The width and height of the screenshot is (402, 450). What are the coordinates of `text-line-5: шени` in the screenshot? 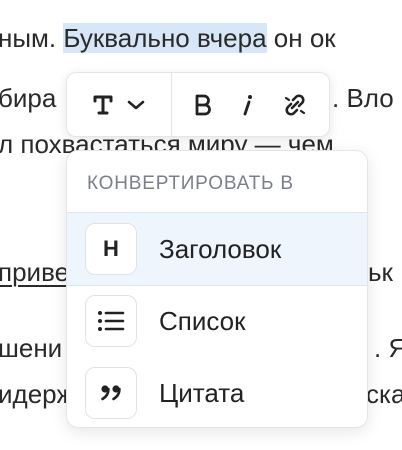 It's located at (31, 348).